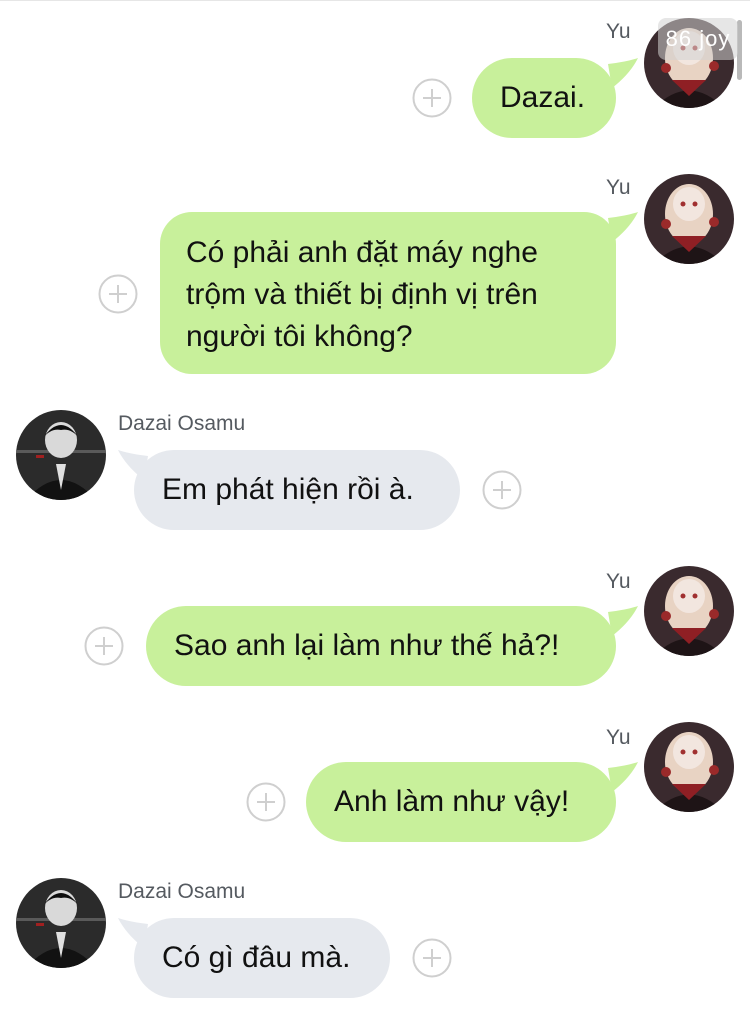 This screenshot has width=750, height=1029. I want to click on message-bubble: Em phát hiện rồi à., so click(289, 490).